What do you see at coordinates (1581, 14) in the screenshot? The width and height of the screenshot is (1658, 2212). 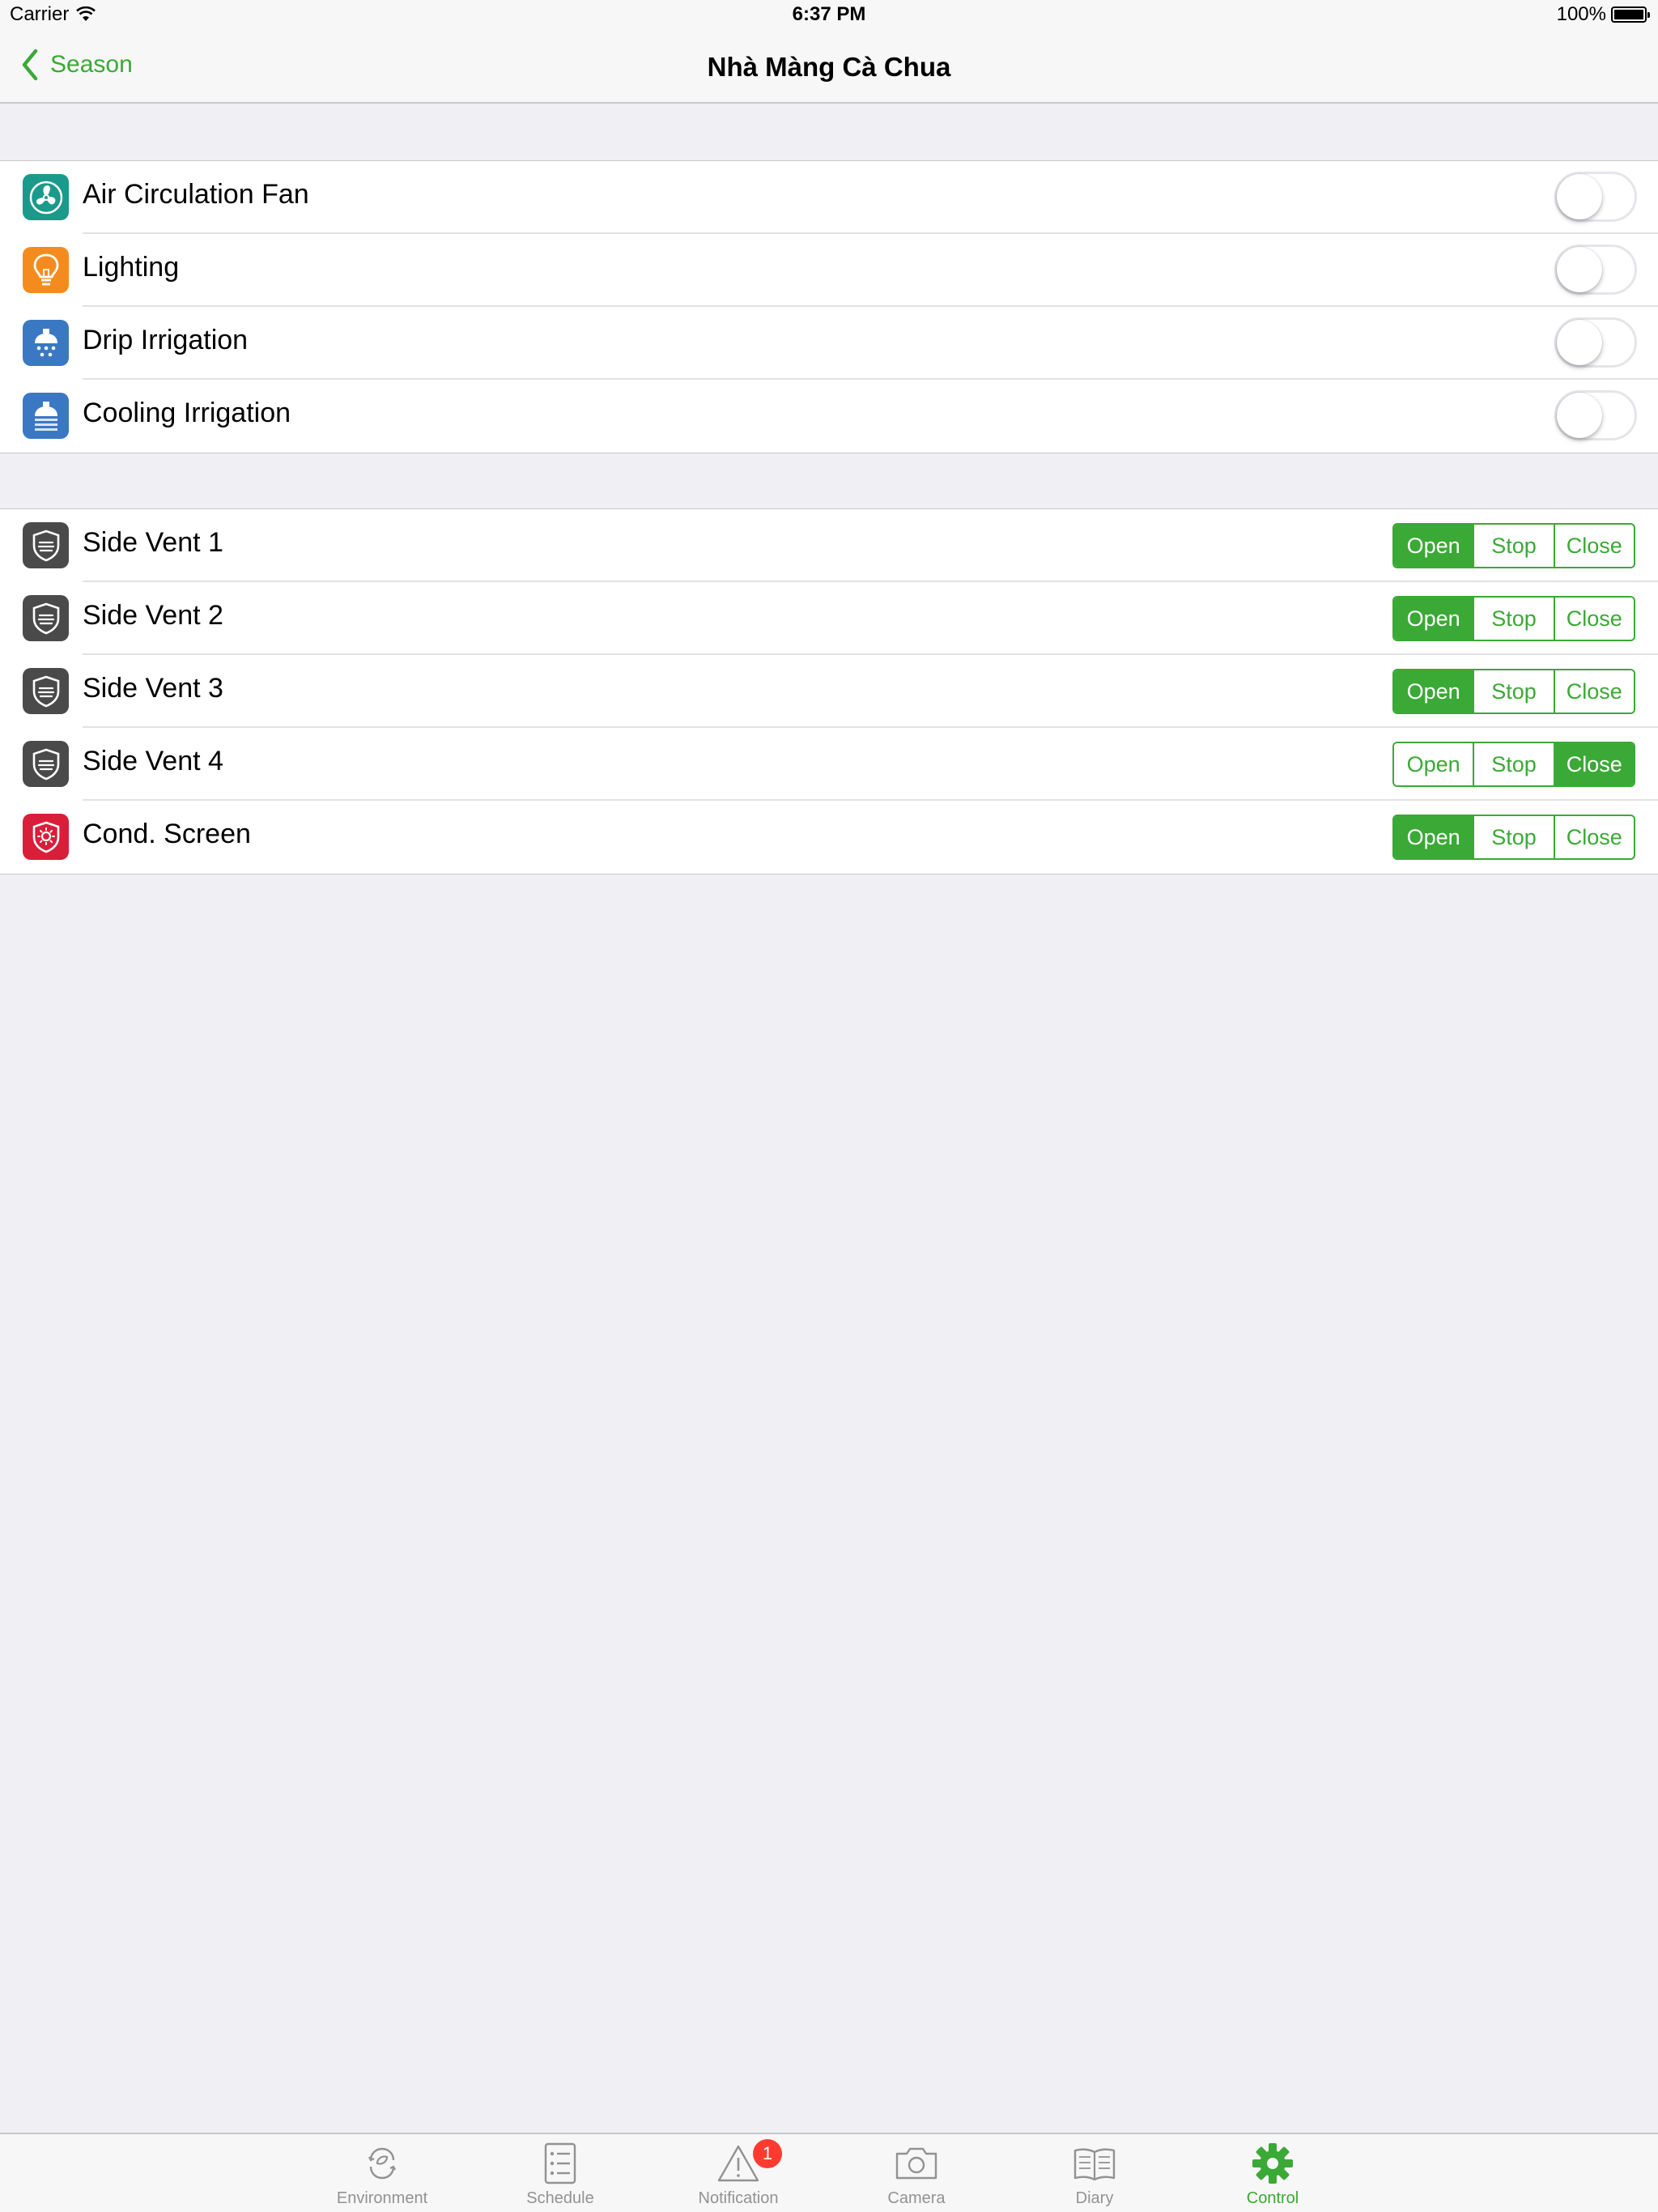 I see `battery-percent: 100%` at bounding box center [1581, 14].